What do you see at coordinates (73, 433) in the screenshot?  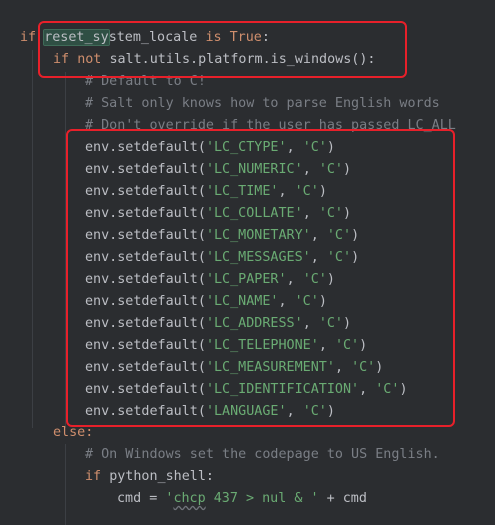 I see `code-line: else:` at bounding box center [73, 433].